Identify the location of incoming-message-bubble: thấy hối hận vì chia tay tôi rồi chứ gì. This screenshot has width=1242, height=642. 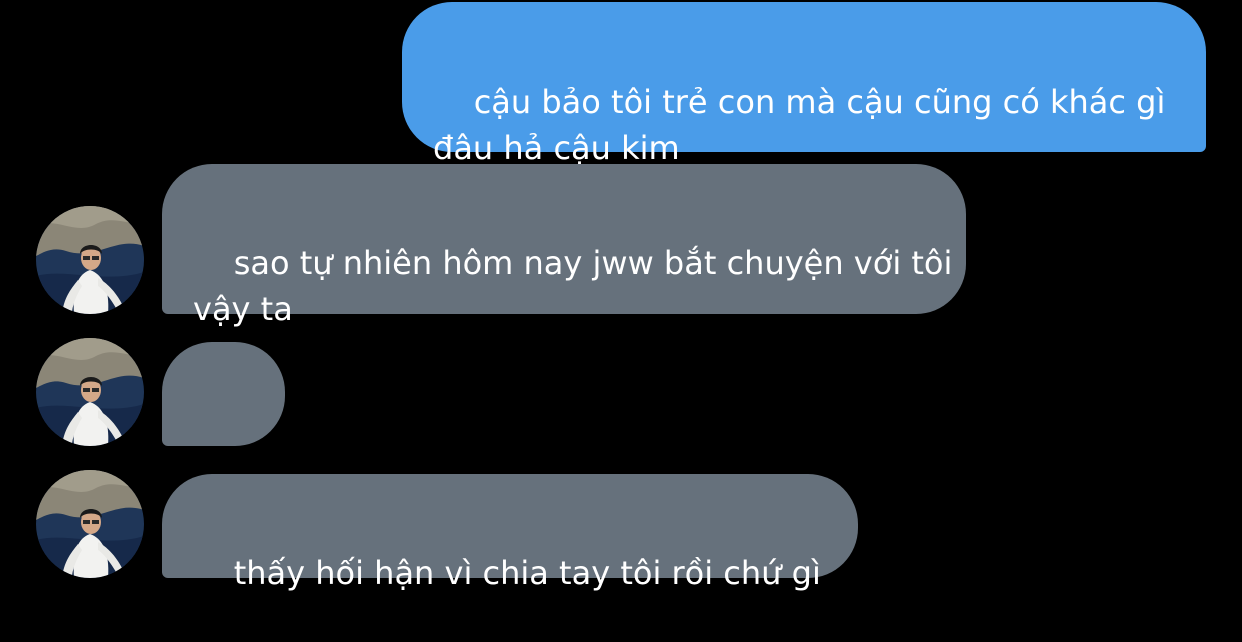
(510, 533).